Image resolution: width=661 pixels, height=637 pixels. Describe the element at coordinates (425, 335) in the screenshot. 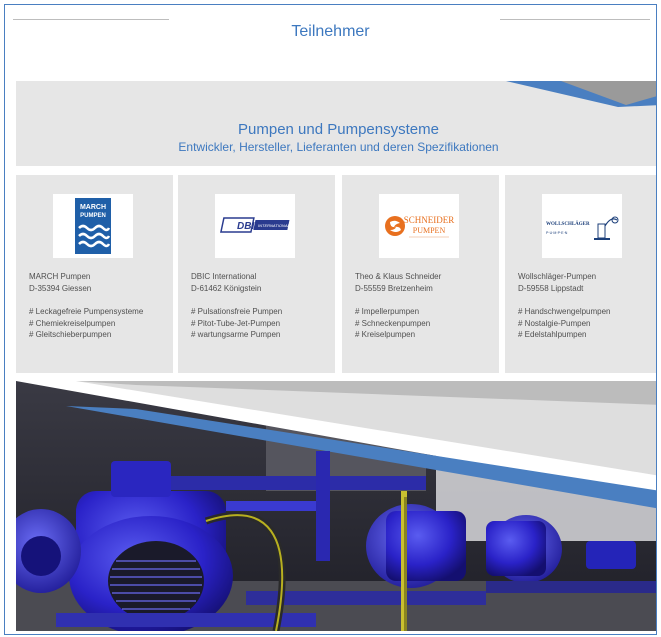

I see `tag-item: # Kreiselpumpen` at that location.